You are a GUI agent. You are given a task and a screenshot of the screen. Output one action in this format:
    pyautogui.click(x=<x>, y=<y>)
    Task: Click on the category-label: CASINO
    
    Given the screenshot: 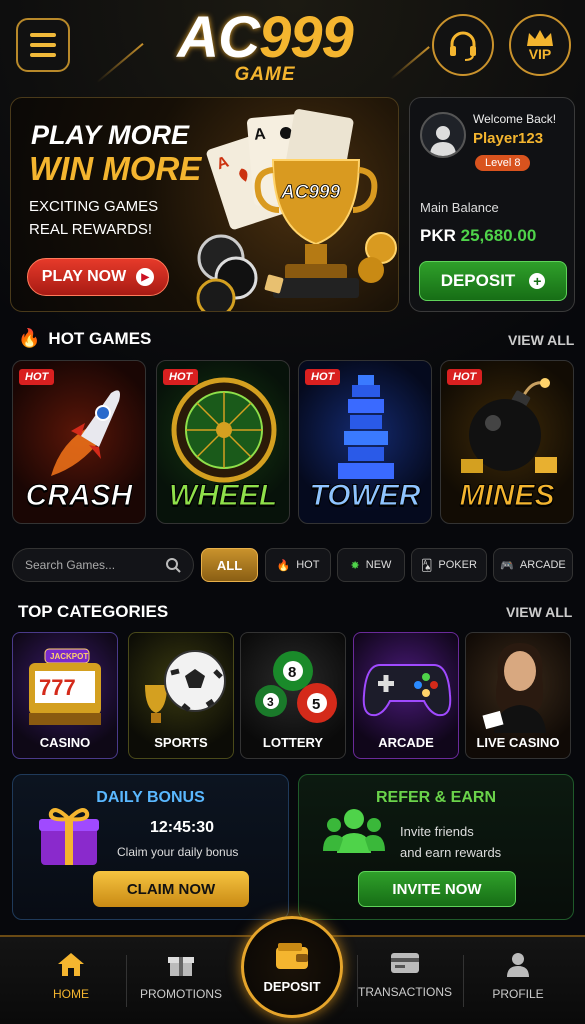 What is the action you would take?
    pyautogui.click(x=65, y=742)
    